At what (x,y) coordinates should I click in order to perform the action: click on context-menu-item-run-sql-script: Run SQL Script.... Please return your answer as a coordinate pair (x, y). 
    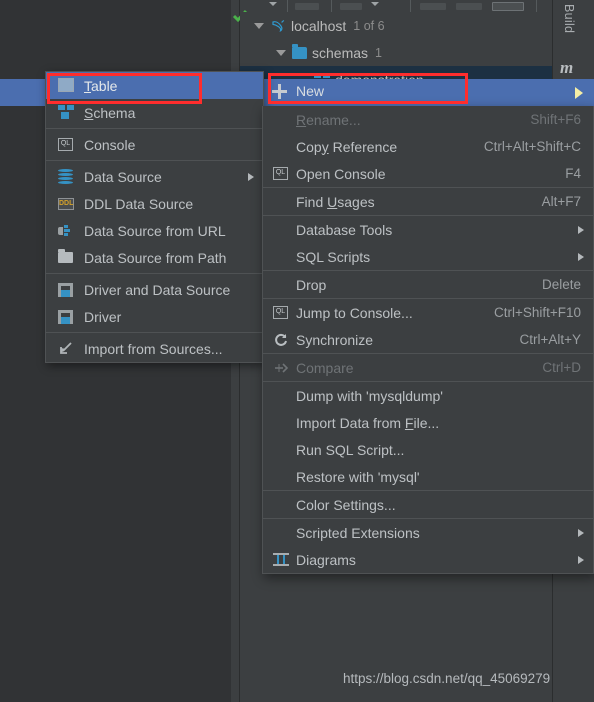
    Looking at the image, I should click on (428, 449).